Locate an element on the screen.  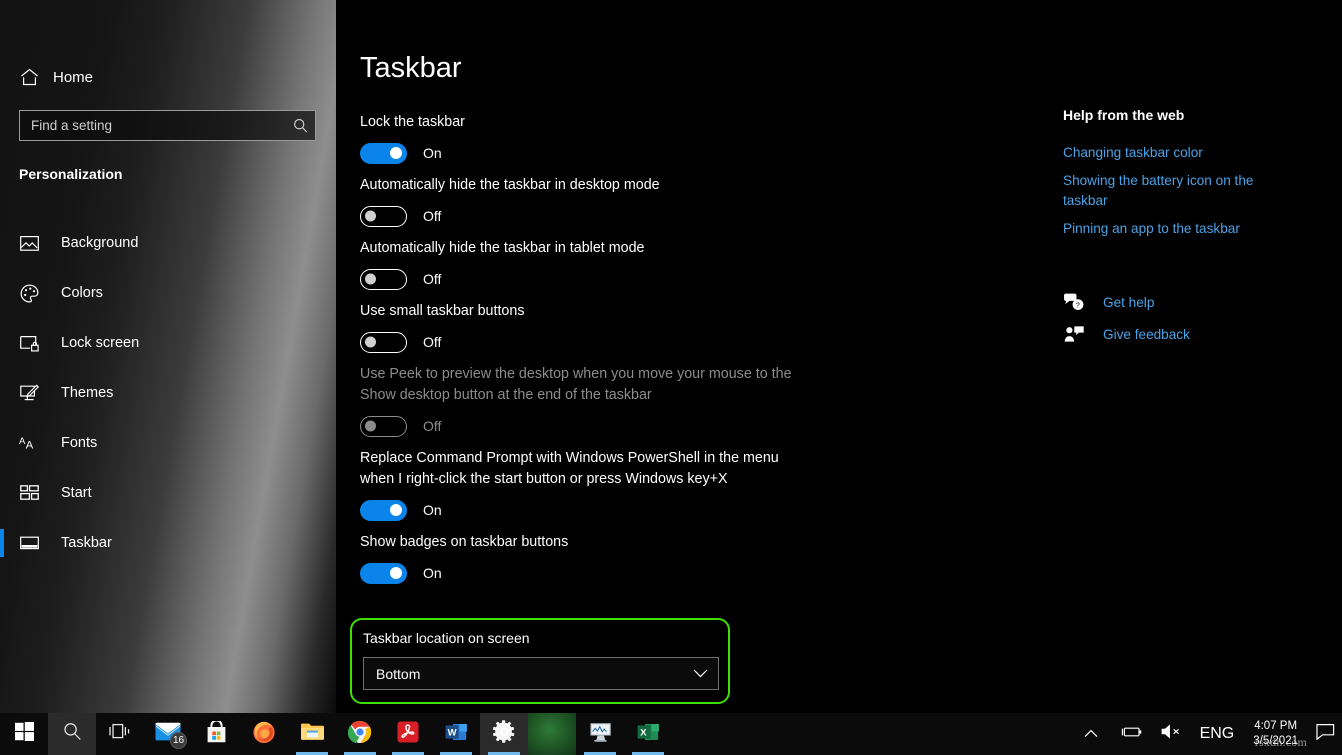
battery-charging-icon is located at coordinates (1132, 734).